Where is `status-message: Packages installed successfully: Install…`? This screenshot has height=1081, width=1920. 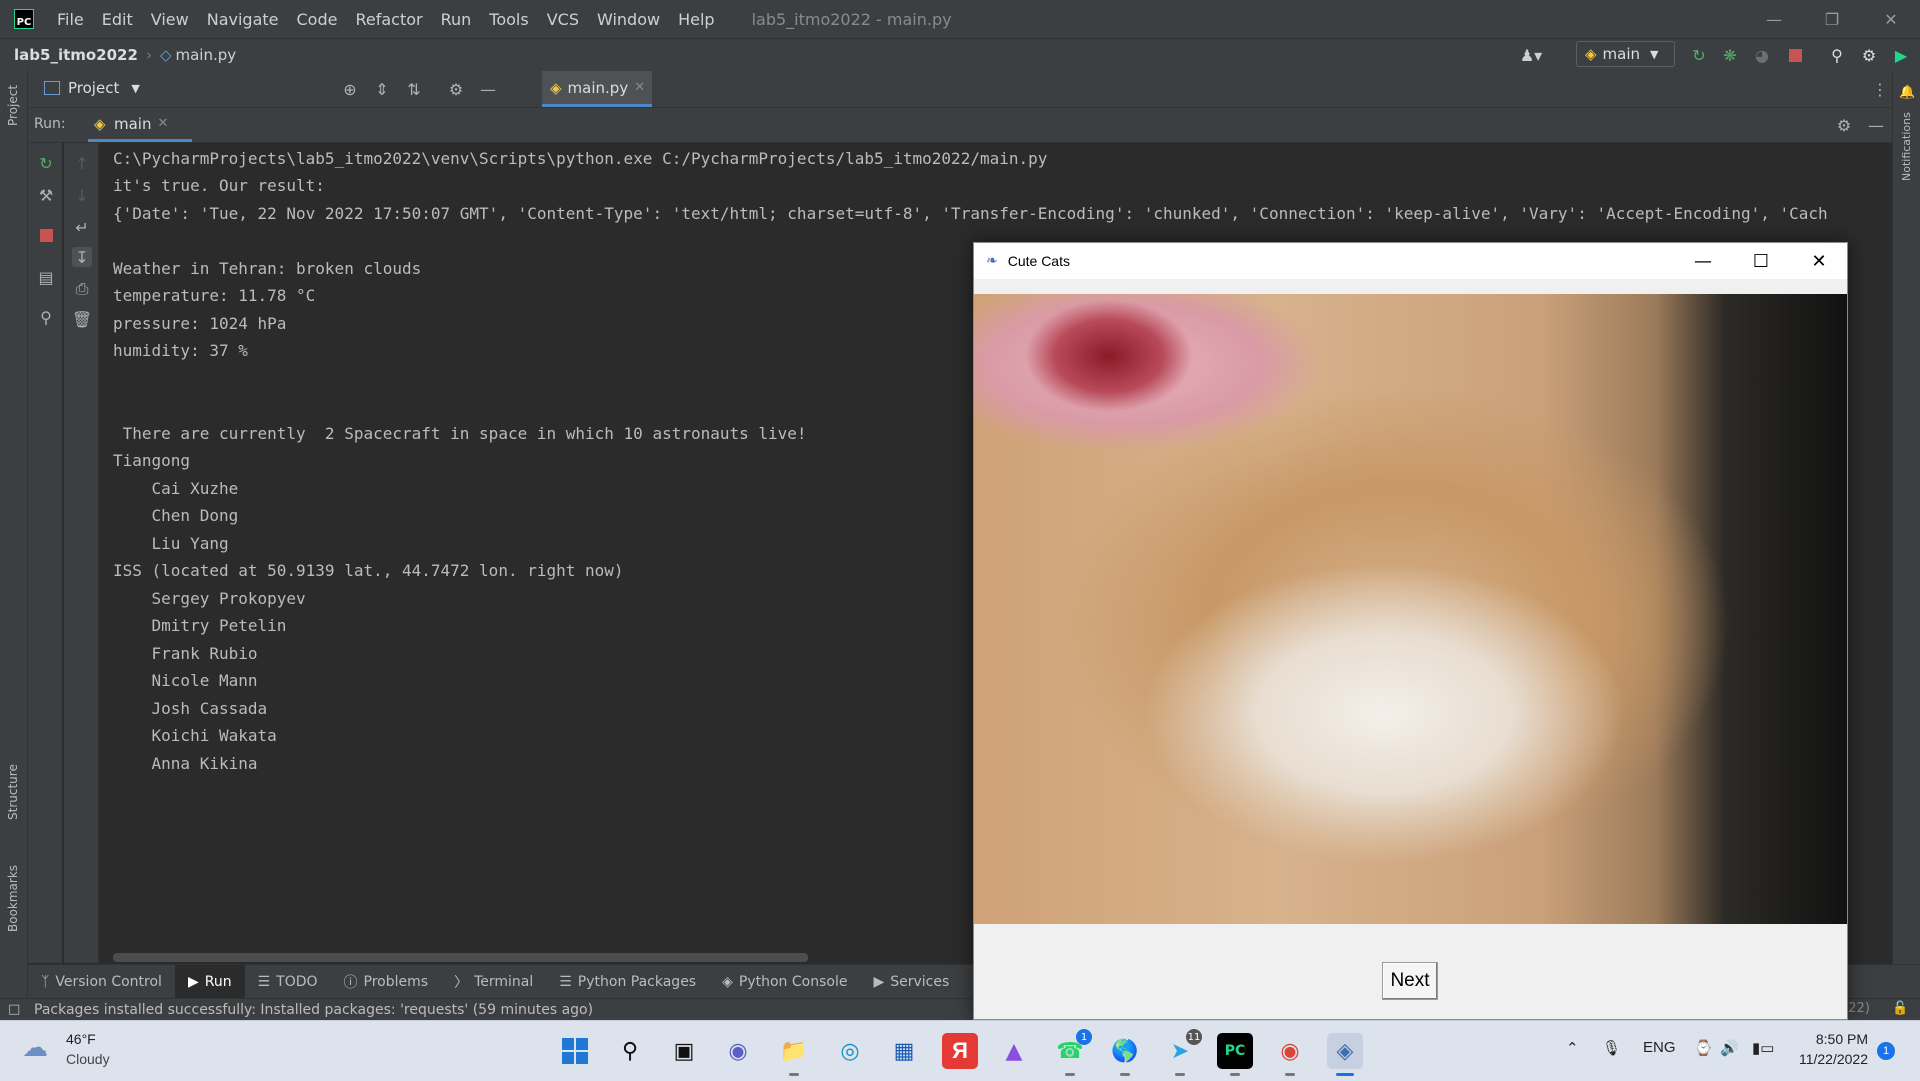
status-message: Packages installed successfully: Install… is located at coordinates (313, 1010).